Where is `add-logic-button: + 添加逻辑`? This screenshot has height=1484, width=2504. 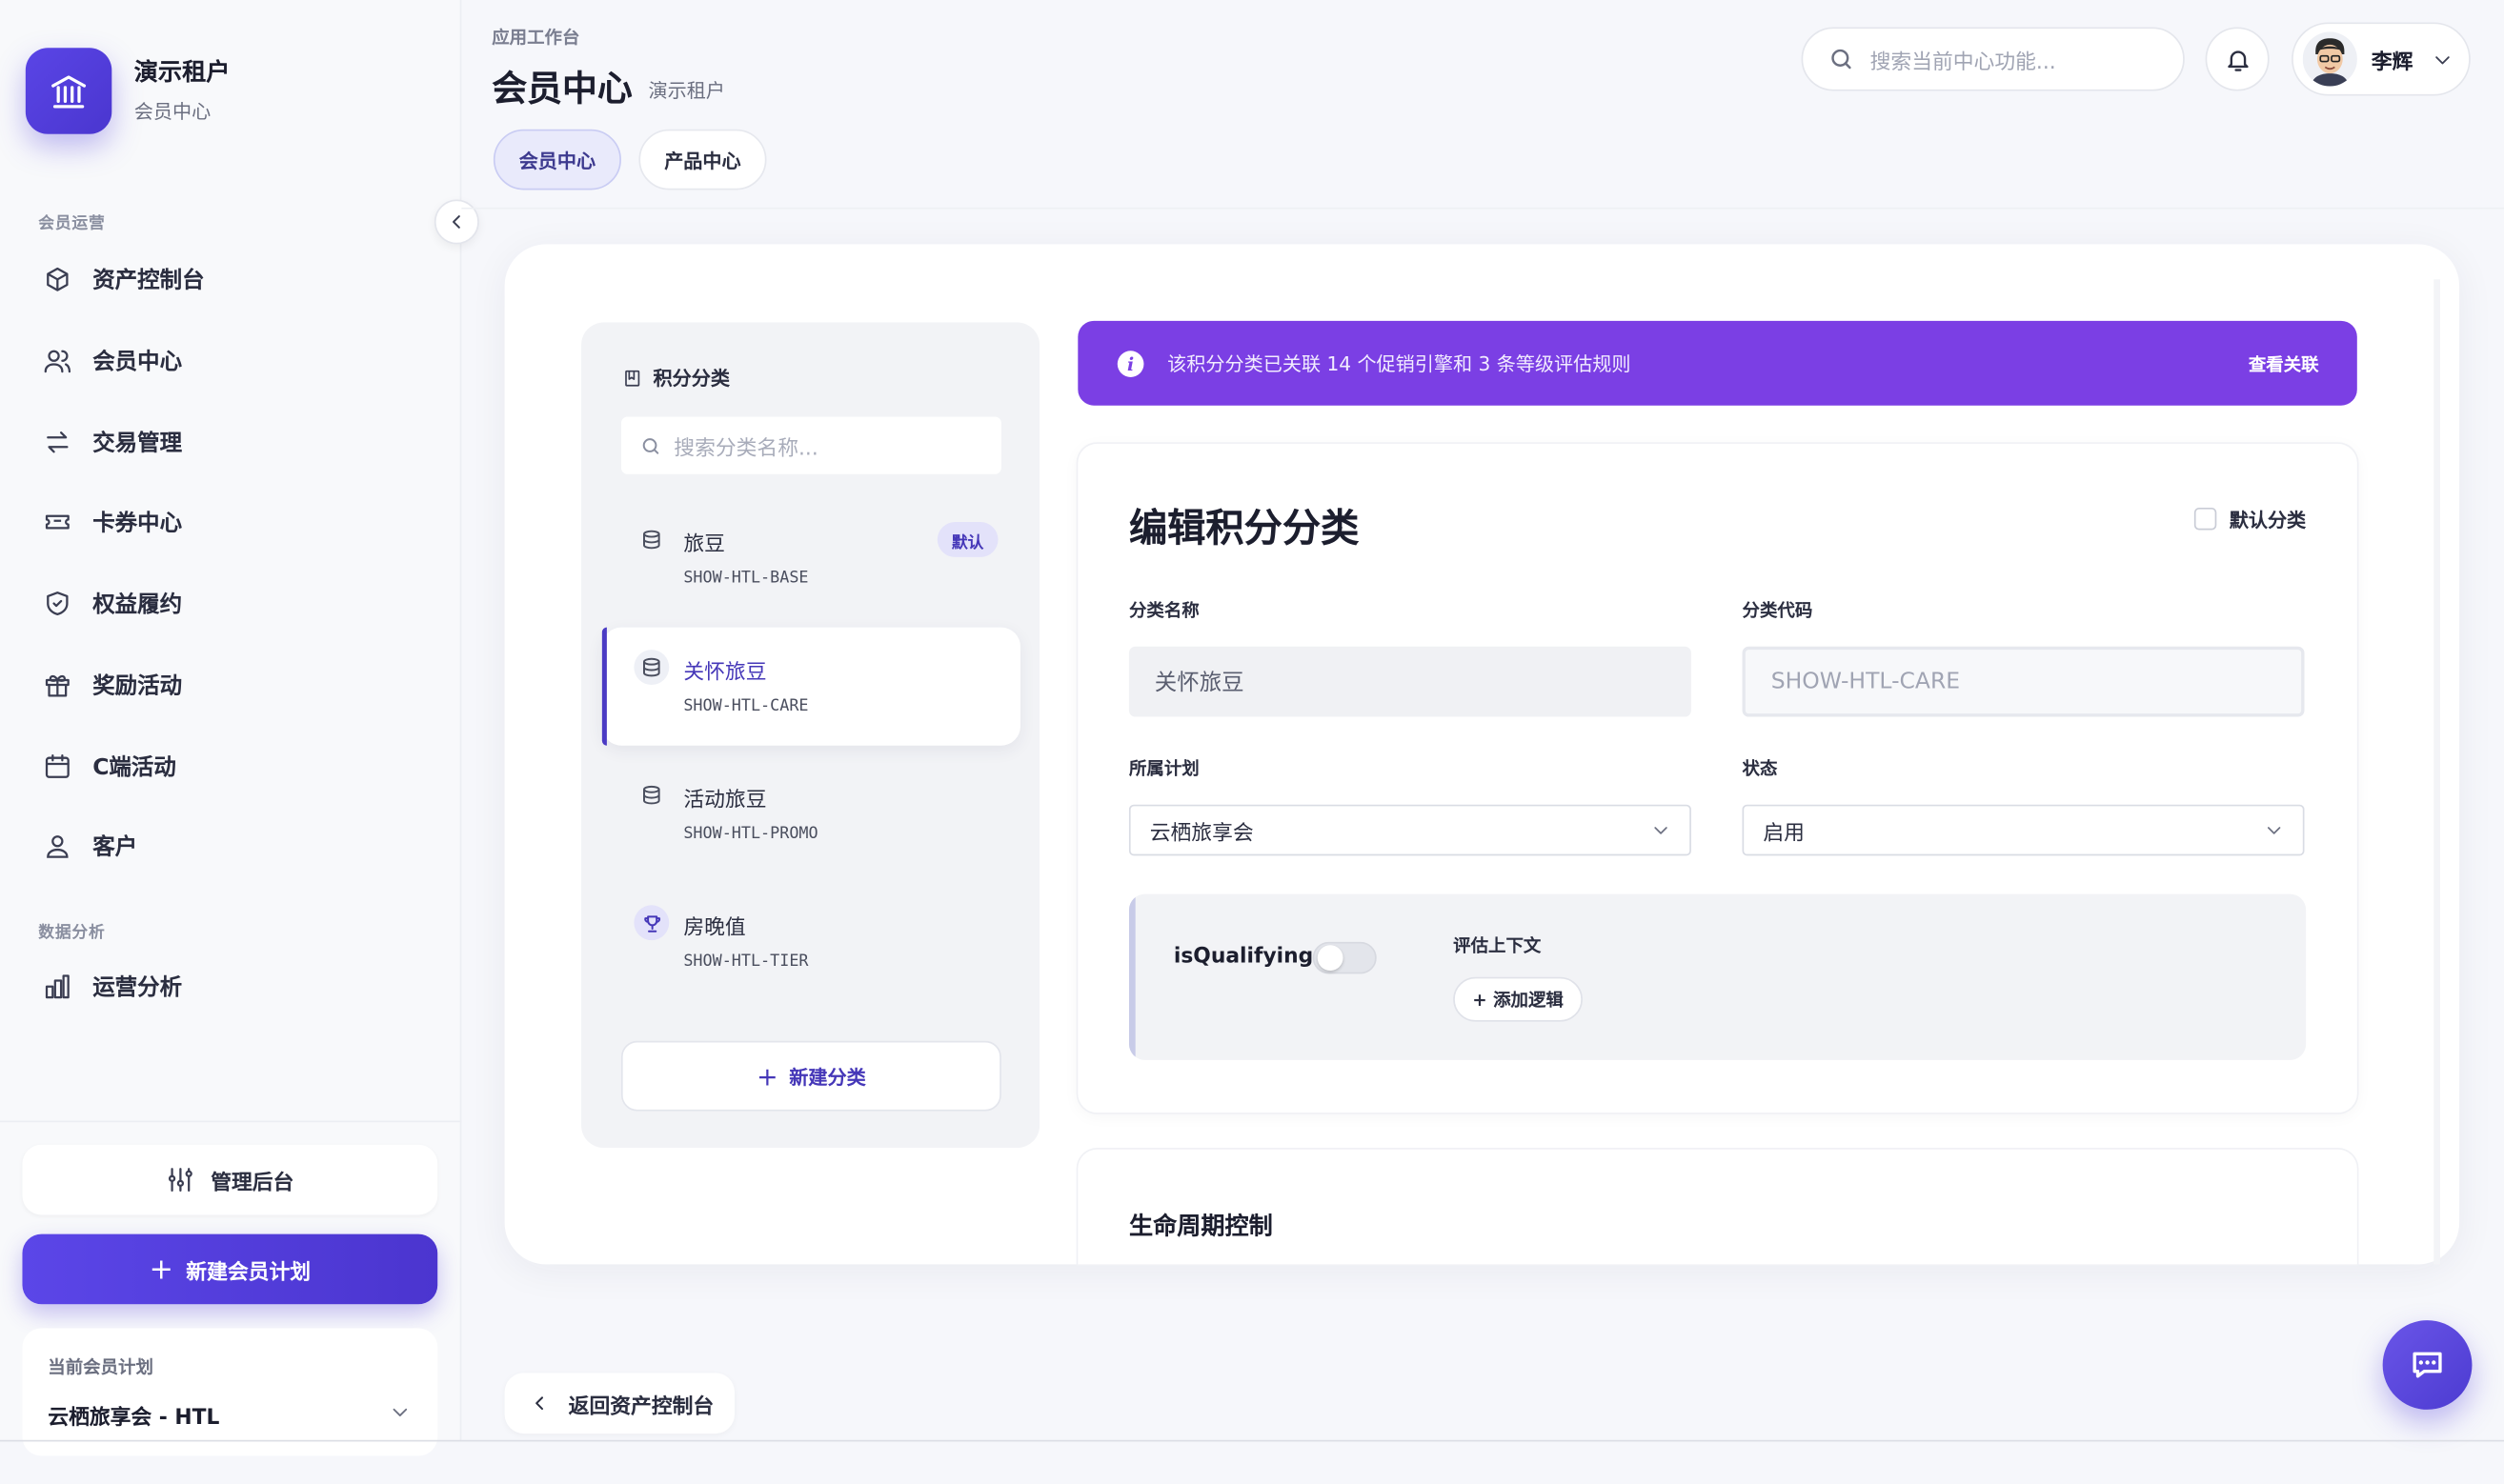 add-logic-button: + 添加逻辑 is located at coordinates (1518, 999).